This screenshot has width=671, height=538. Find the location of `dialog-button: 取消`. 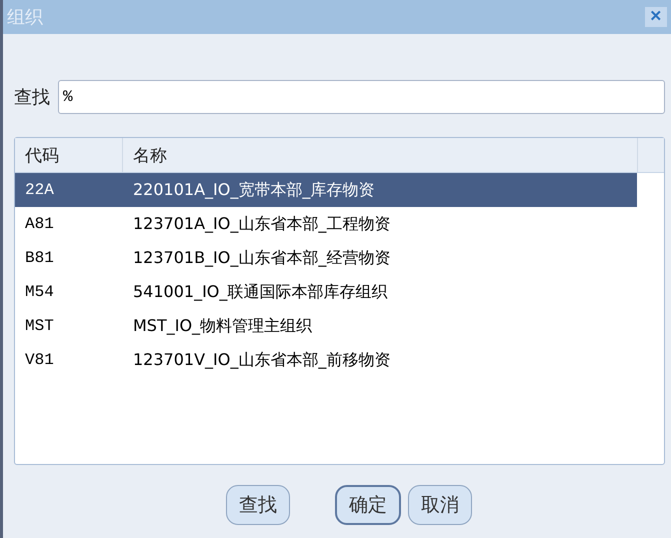

dialog-button: 取消 is located at coordinates (440, 505).